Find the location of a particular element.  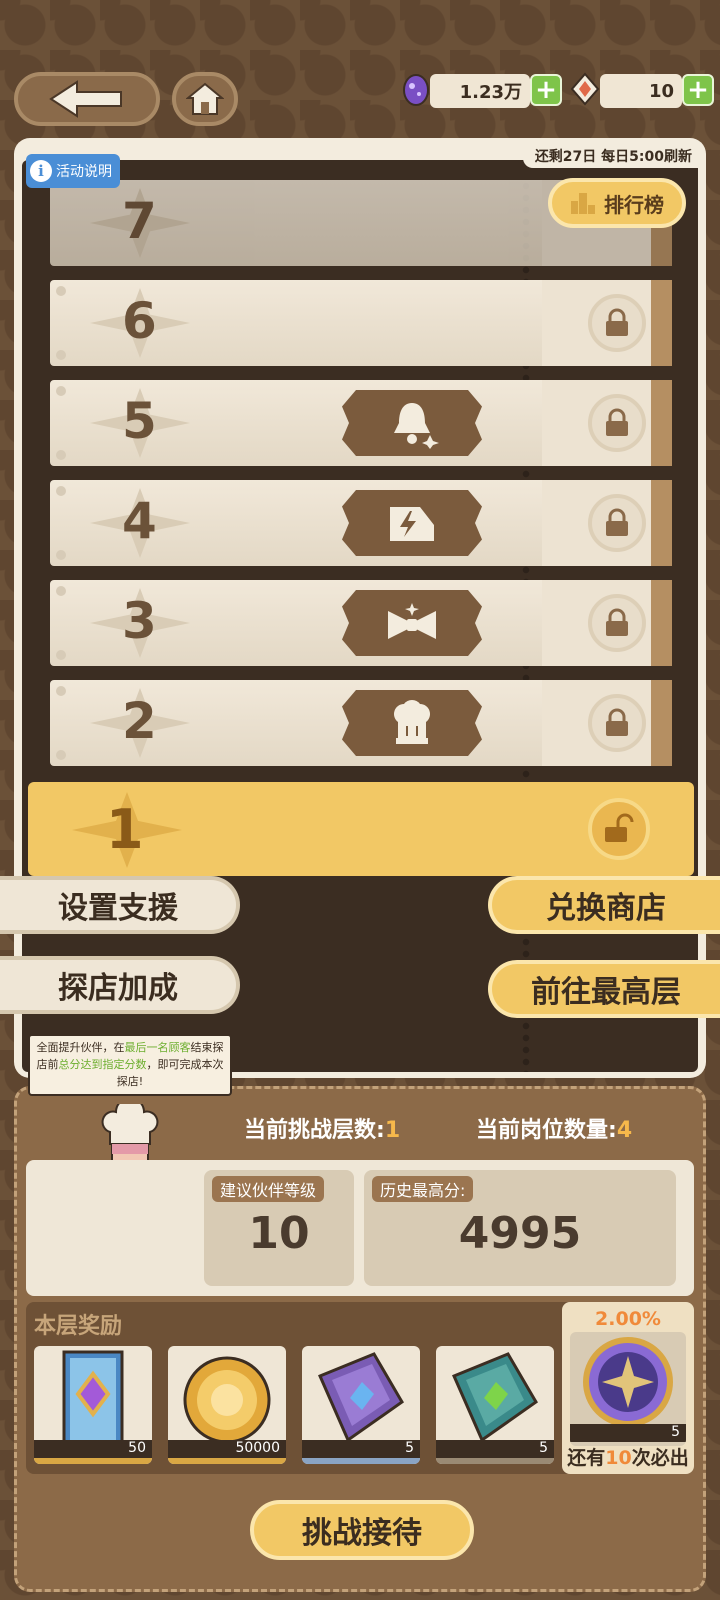

best-score-box: 历史最高分: 4995 is located at coordinates (520, 1228).